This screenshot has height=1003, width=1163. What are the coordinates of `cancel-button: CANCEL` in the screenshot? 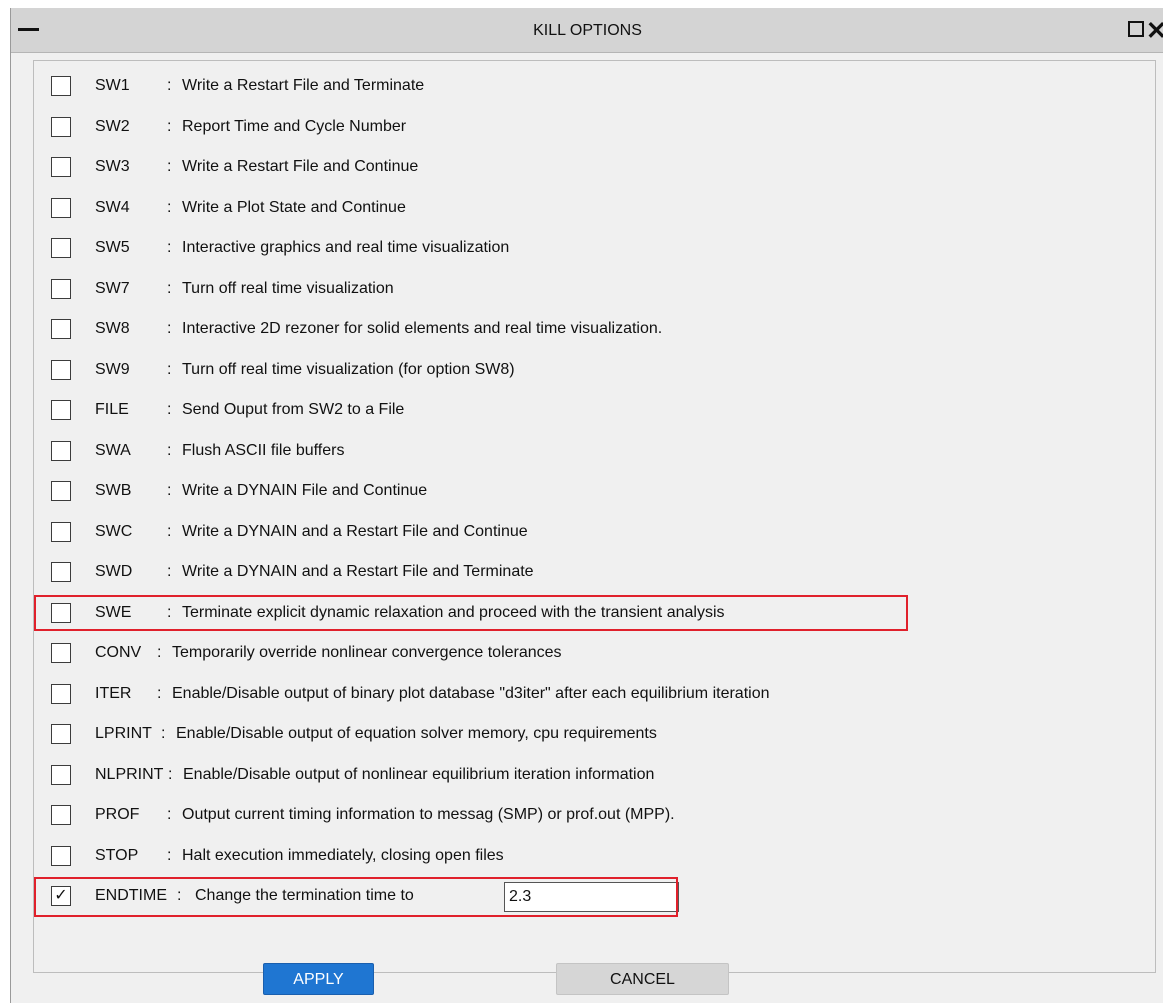 It's located at (642, 979).